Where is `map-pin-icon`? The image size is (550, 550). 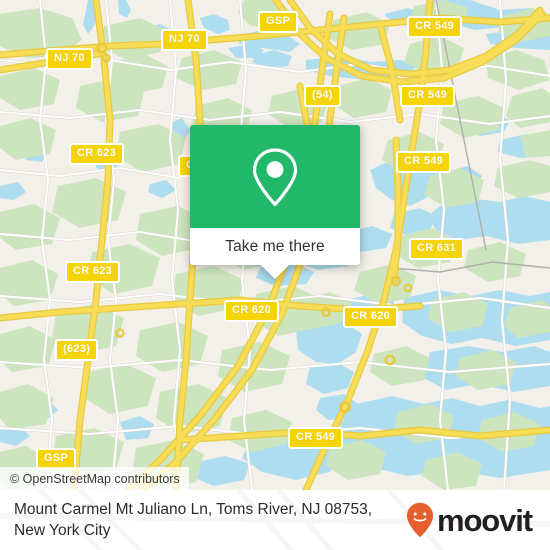 map-pin-icon is located at coordinates (275, 176).